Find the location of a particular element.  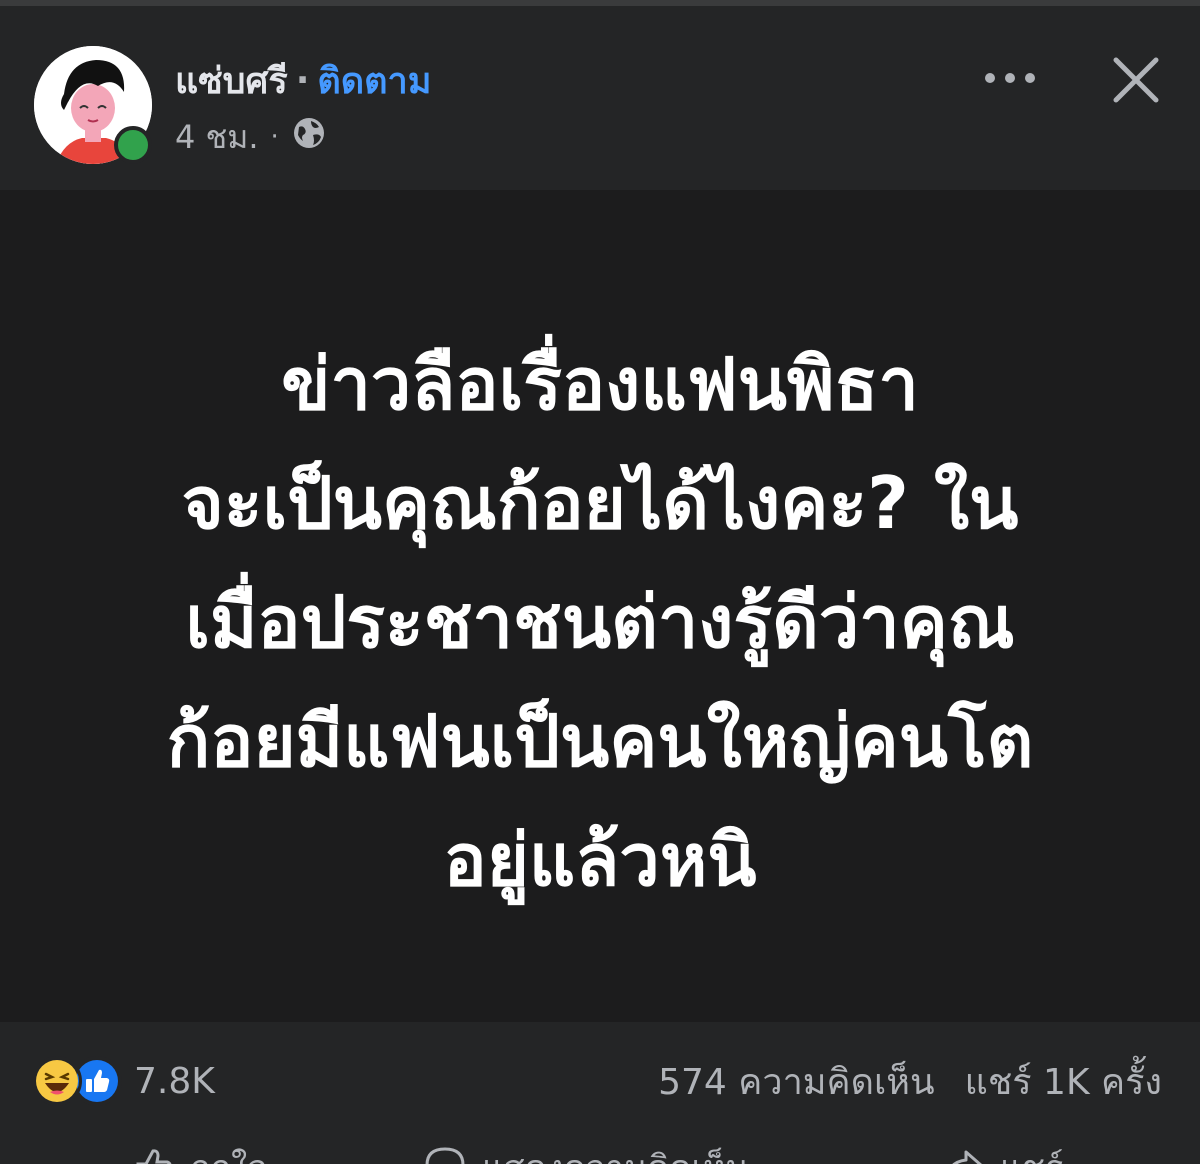

like-button: ถูกใจ is located at coordinates (199, 1152).